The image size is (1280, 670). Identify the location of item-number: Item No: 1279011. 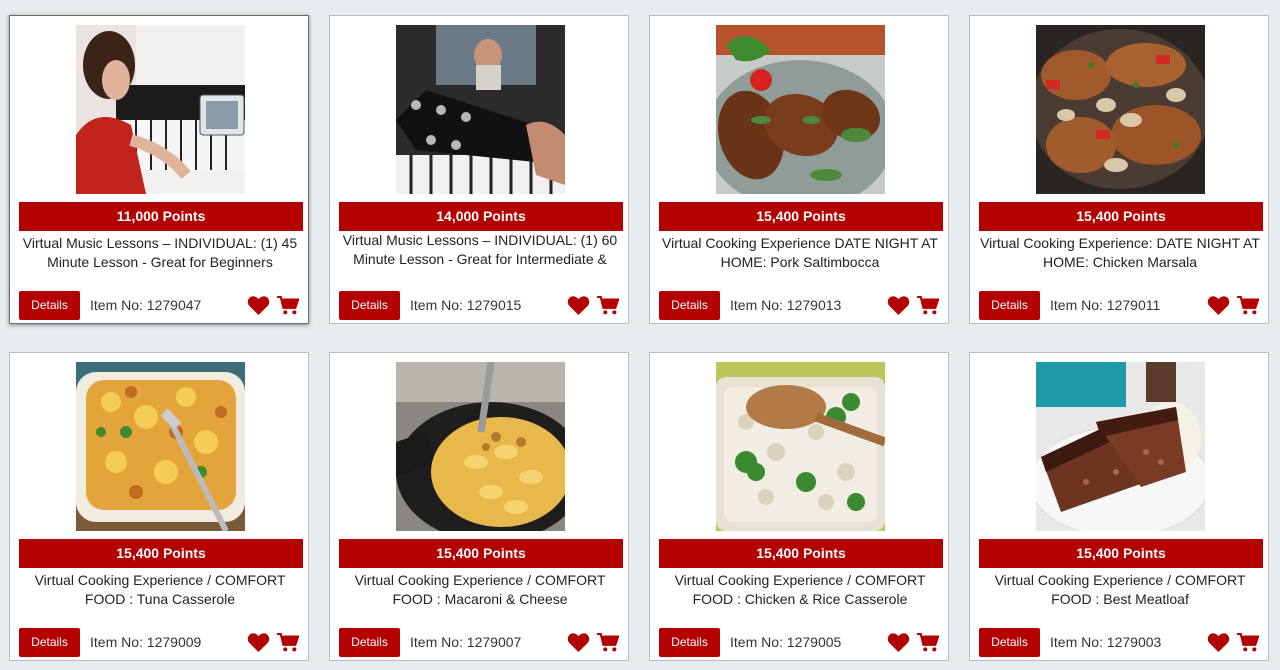
(1105, 305).